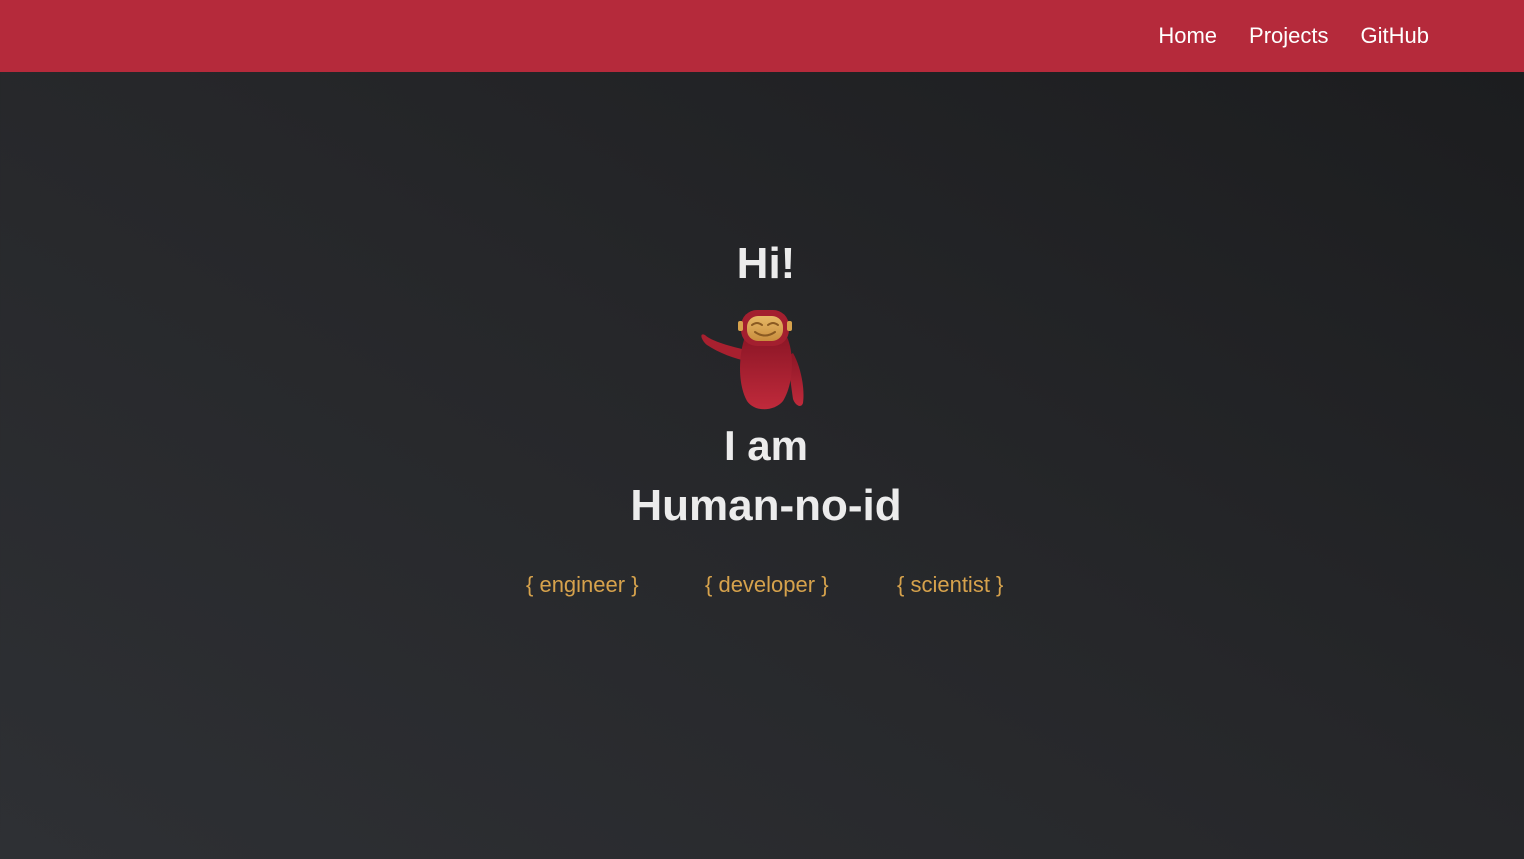 The width and height of the screenshot is (1524, 859). I want to click on role-scientist: { scientist }, so click(950, 584).